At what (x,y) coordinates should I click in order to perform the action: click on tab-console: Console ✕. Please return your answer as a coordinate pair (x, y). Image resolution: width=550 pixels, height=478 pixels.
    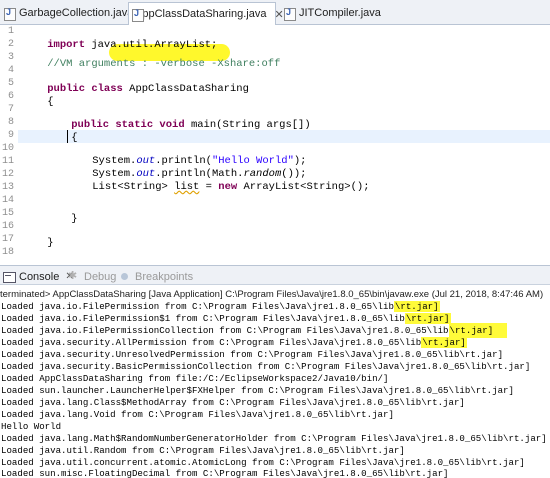
    Looking at the image, I should click on (38, 276).